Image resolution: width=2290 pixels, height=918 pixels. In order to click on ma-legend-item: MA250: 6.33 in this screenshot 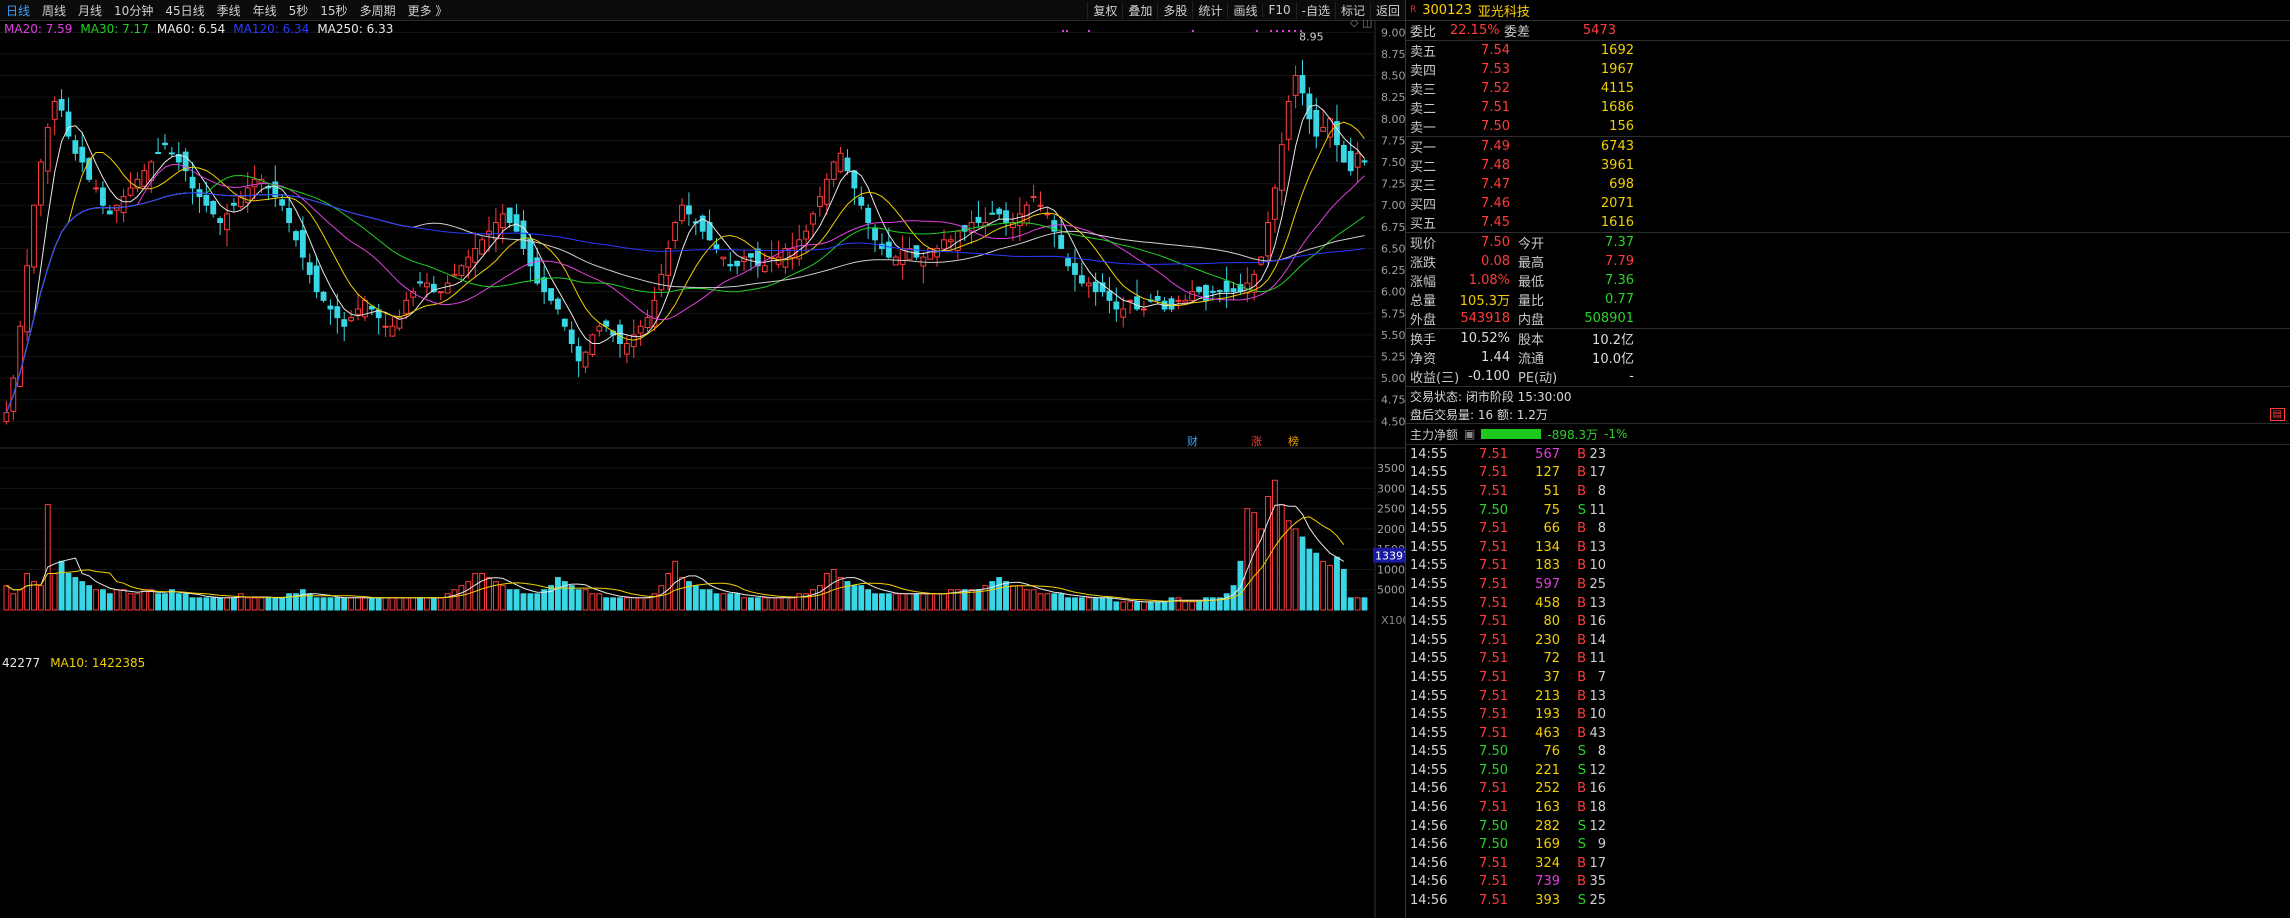, I will do `click(355, 29)`.